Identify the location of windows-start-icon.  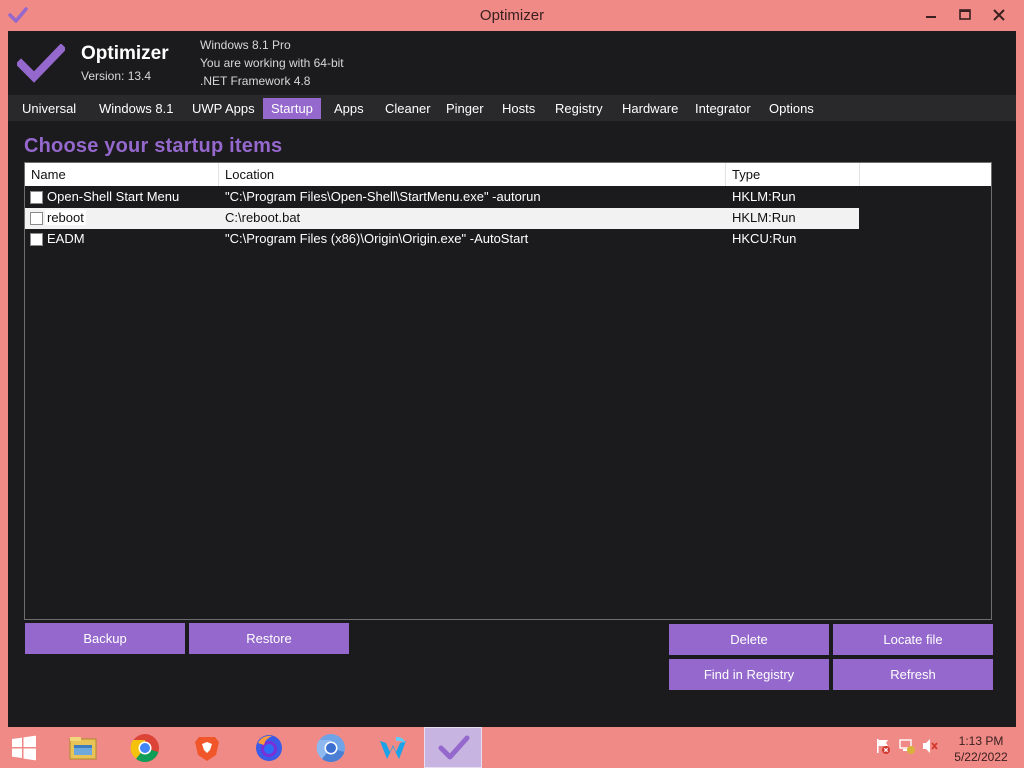
(24, 748).